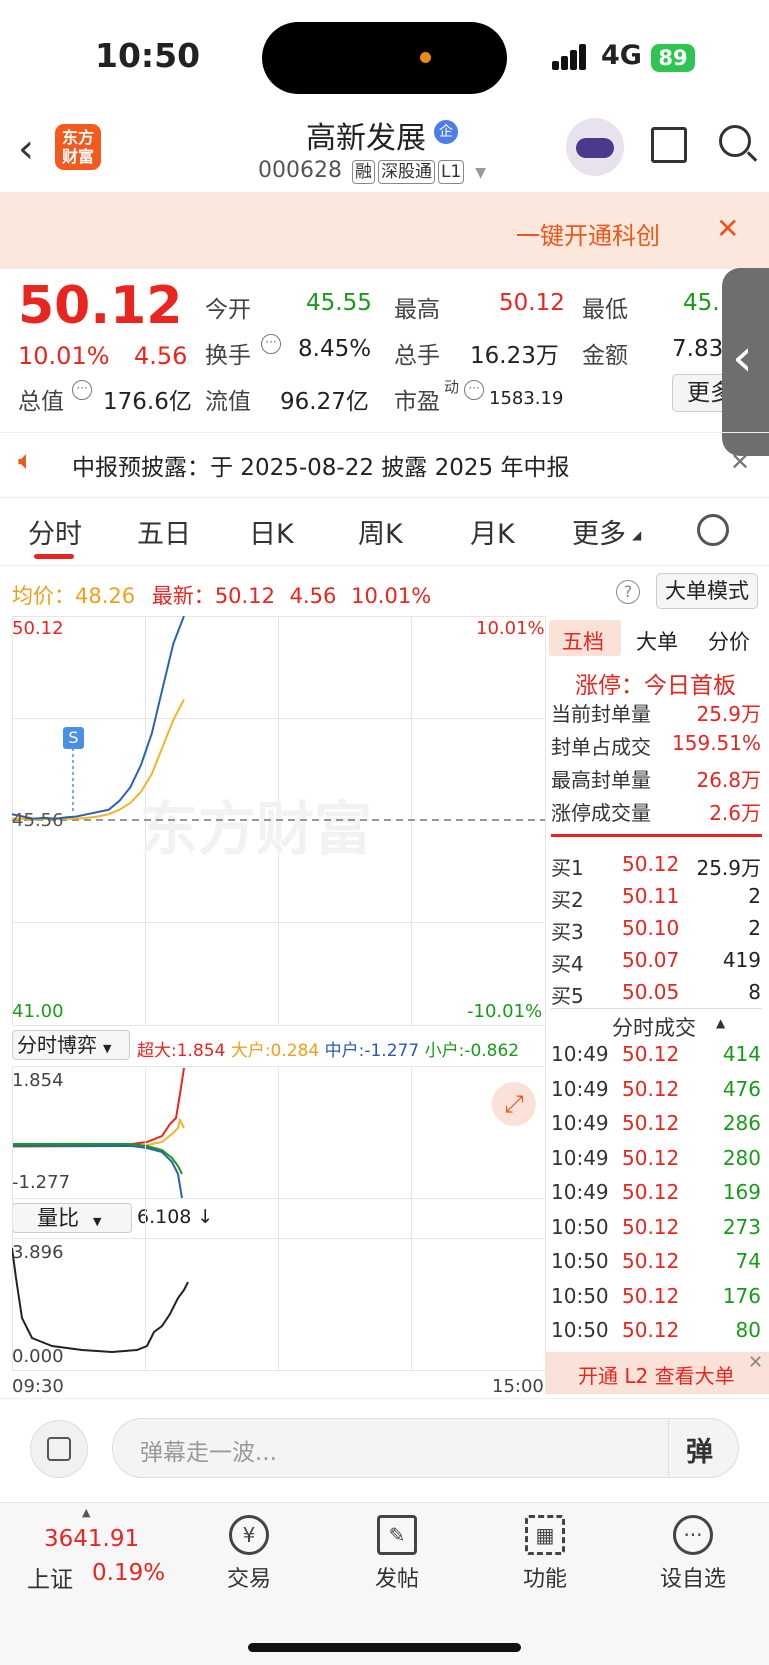 The height and width of the screenshot is (1665, 769). What do you see at coordinates (580, 1261) in the screenshot?
I see `trade-time: 10:50` at bounding box center [580, 1261].